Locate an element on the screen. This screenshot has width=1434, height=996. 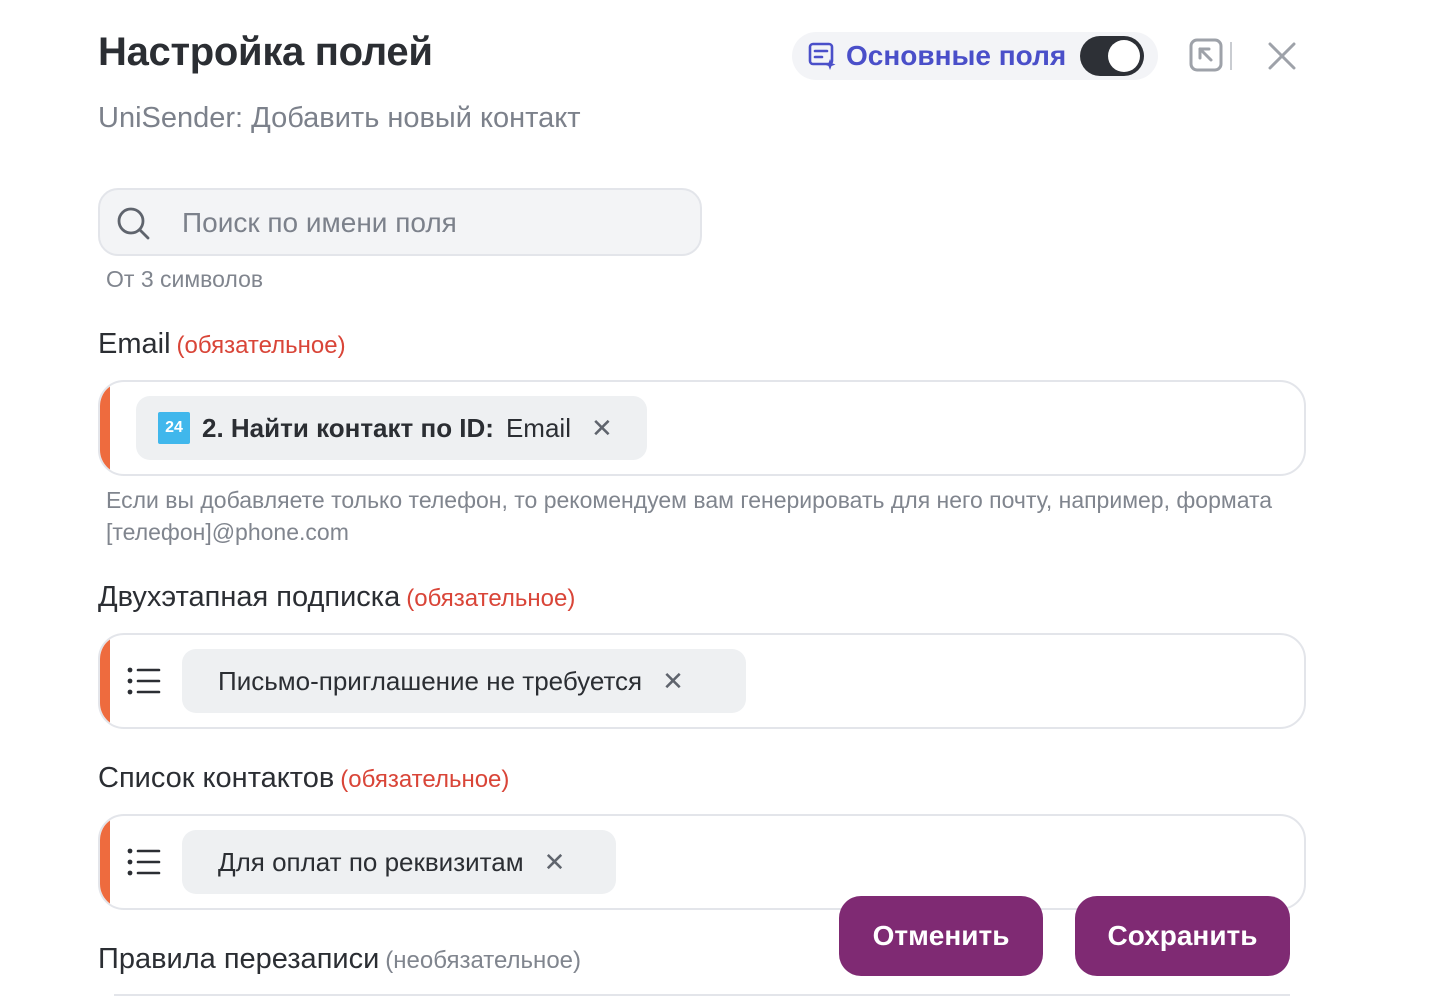
page-subtitle: UniSender: Добавить новый контакт is located at coordinates (339, 118).